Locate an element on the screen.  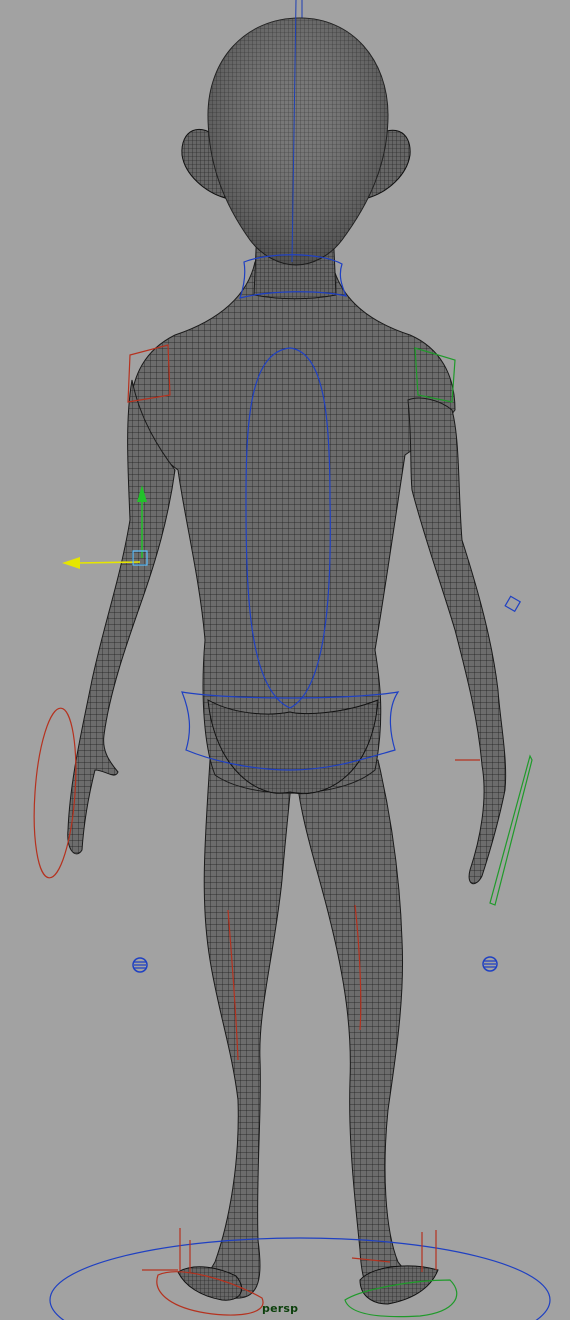
head-shading is located at coordinates (298, 141).